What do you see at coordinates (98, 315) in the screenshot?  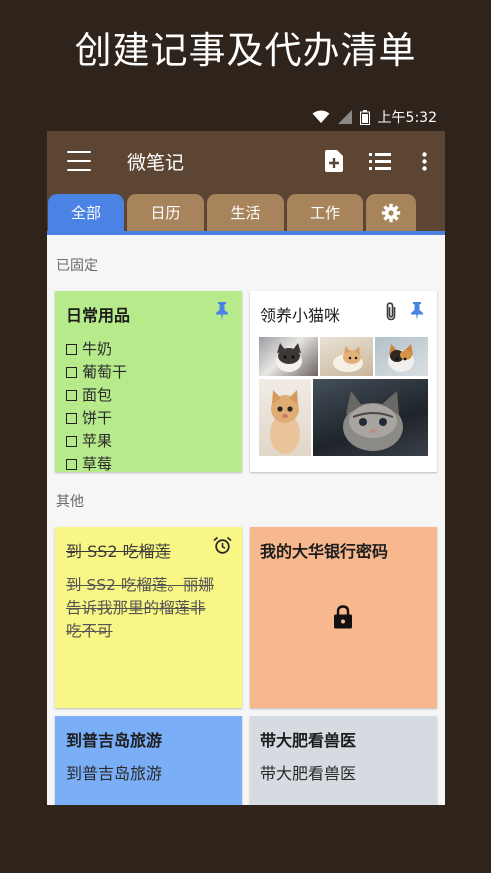 I see `note-title: 日常用品` at bounding box center [98, 315].